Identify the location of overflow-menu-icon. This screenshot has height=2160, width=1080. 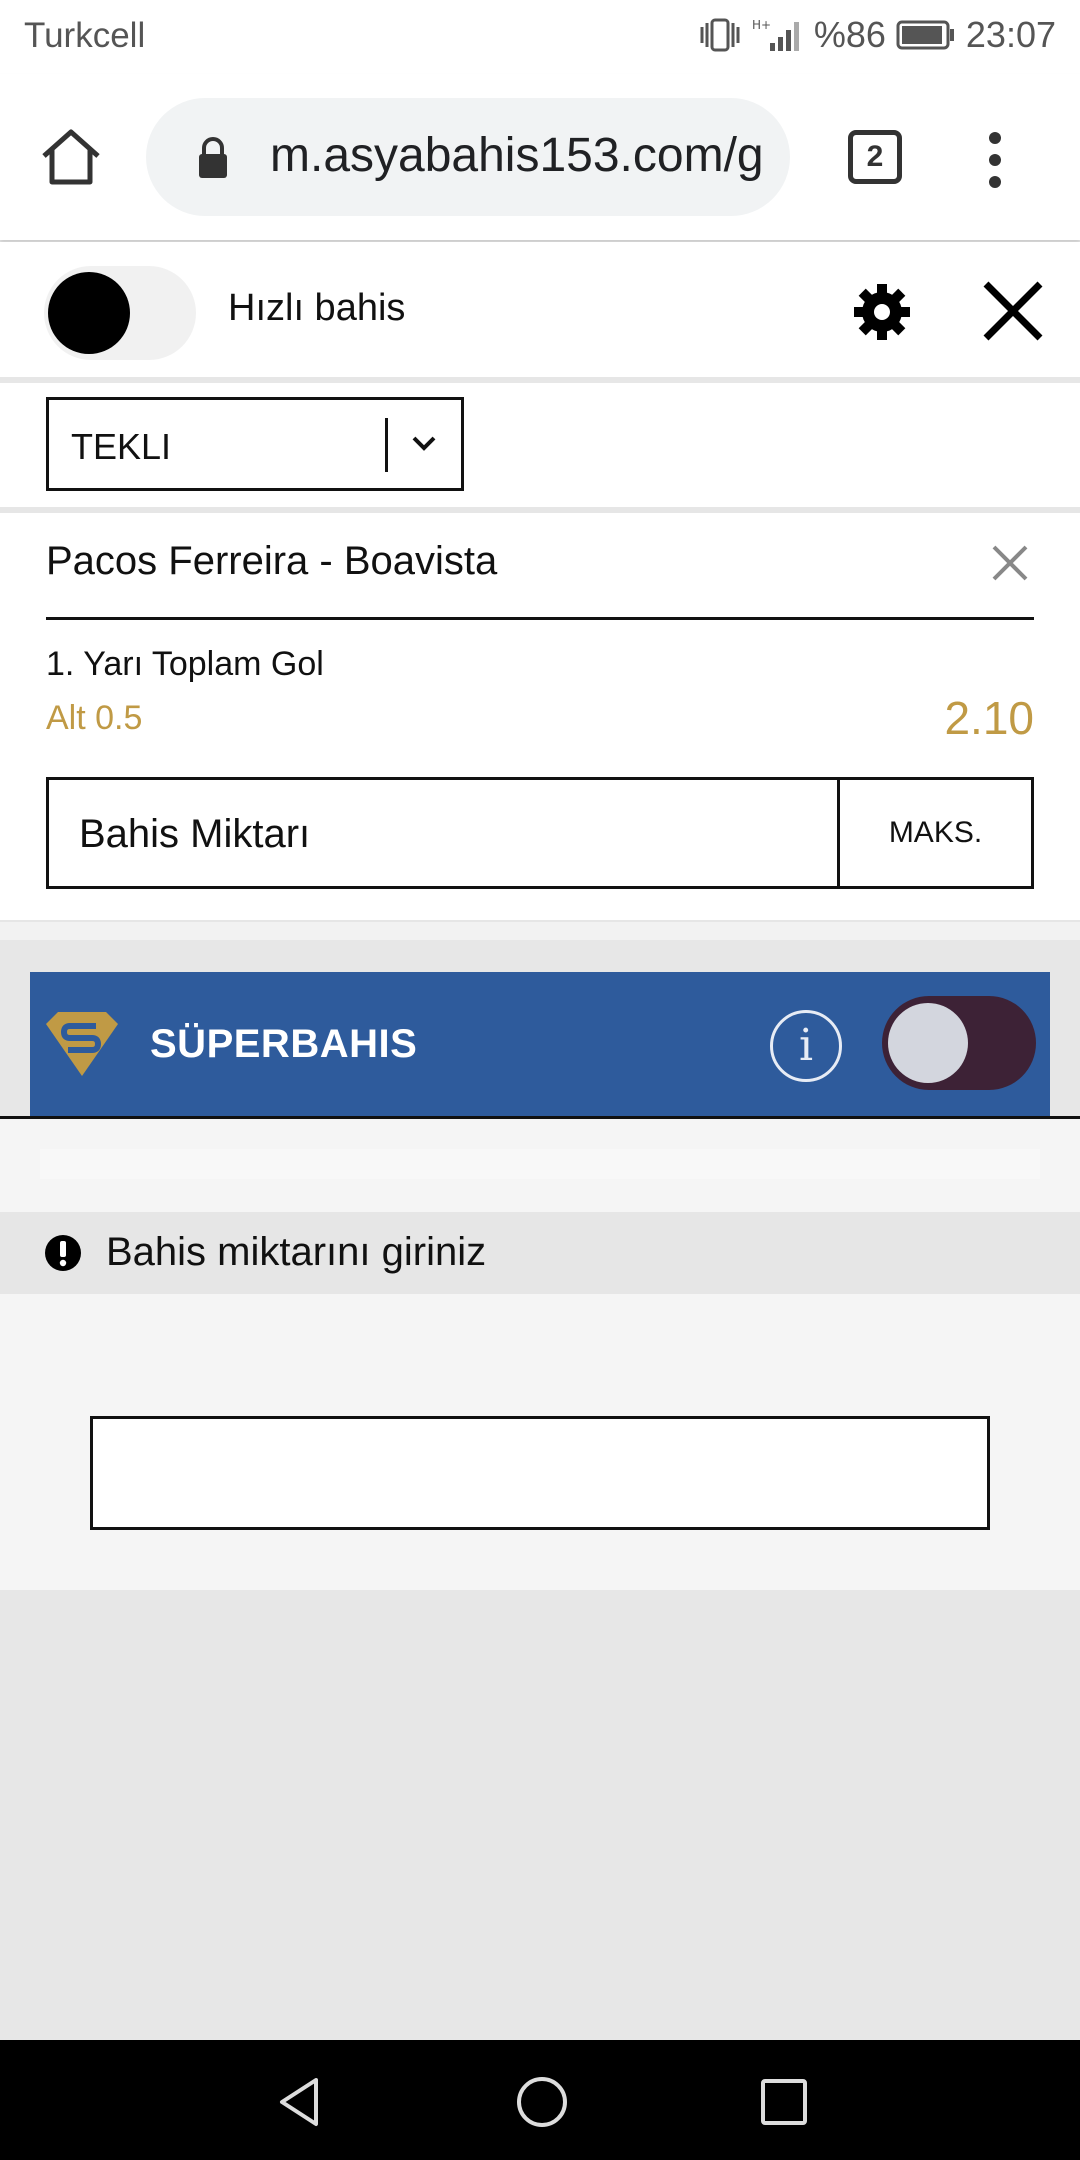
(995, 160).